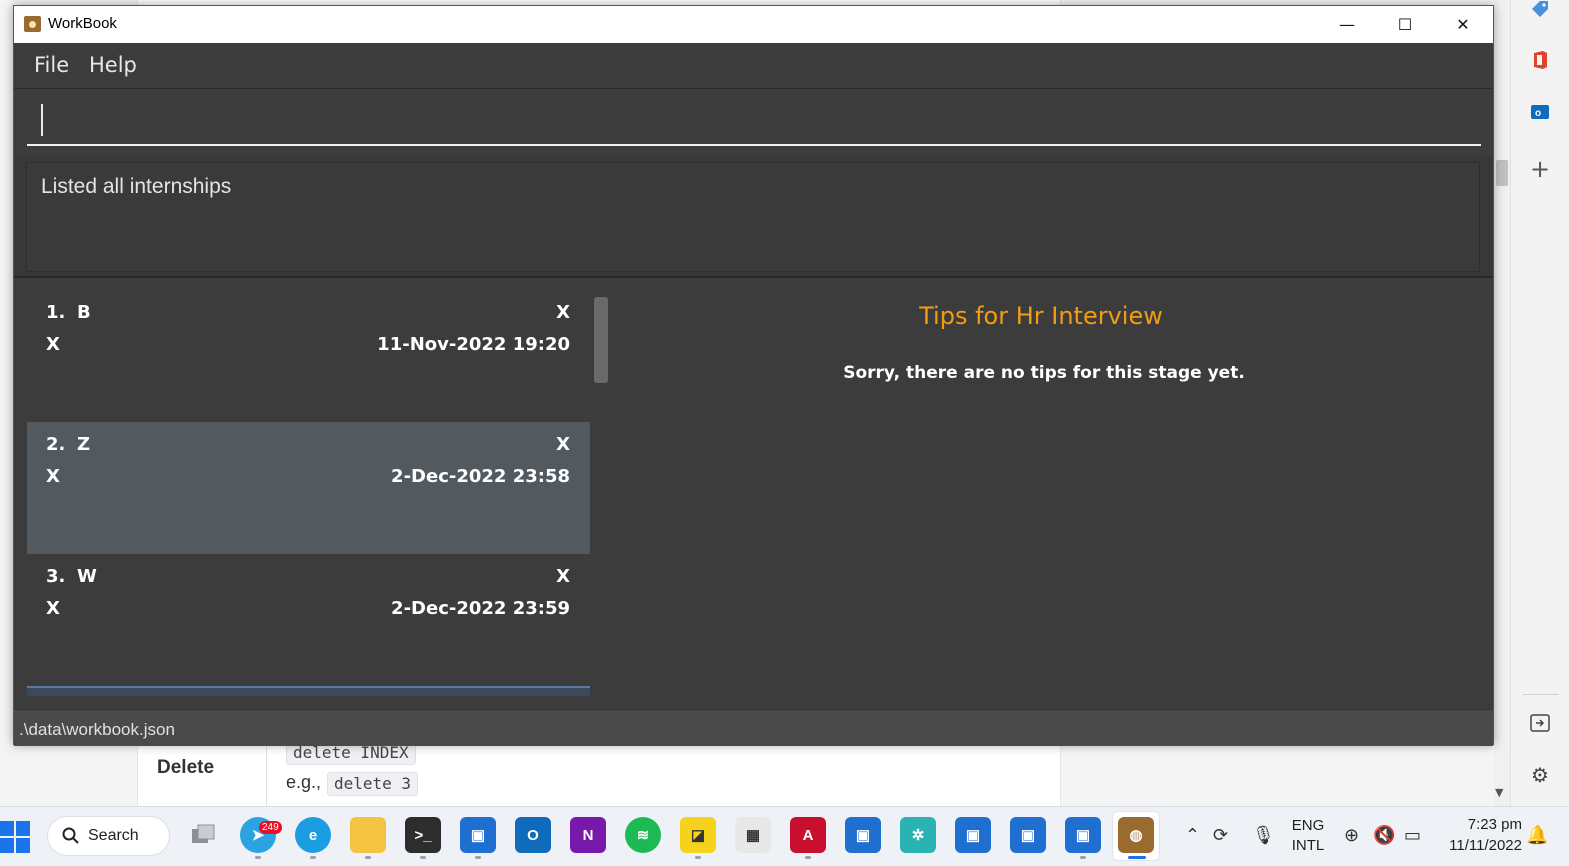 The height and width of the screenshot is (866, 1569). What do you see at coordinates (1384, 835) in the screenshot?
I see `volume-muted-icon: 🔇` at bounding box center [1384, 835].